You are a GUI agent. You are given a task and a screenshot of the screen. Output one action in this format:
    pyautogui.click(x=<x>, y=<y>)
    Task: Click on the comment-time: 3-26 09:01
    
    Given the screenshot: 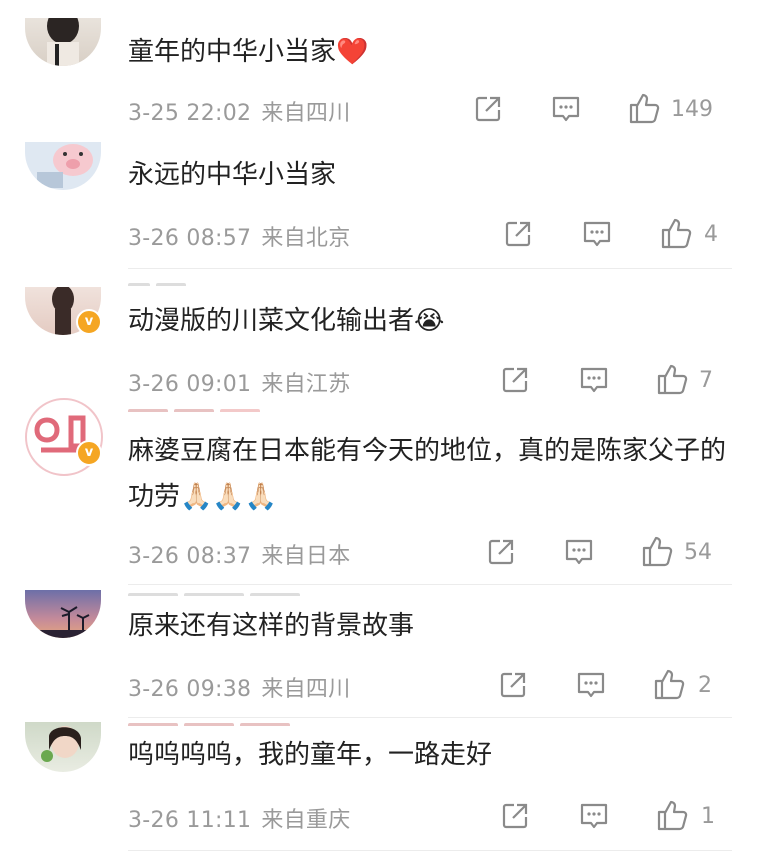 What is the action you would take?
    pyautogui.click(x=190, y=384)
    